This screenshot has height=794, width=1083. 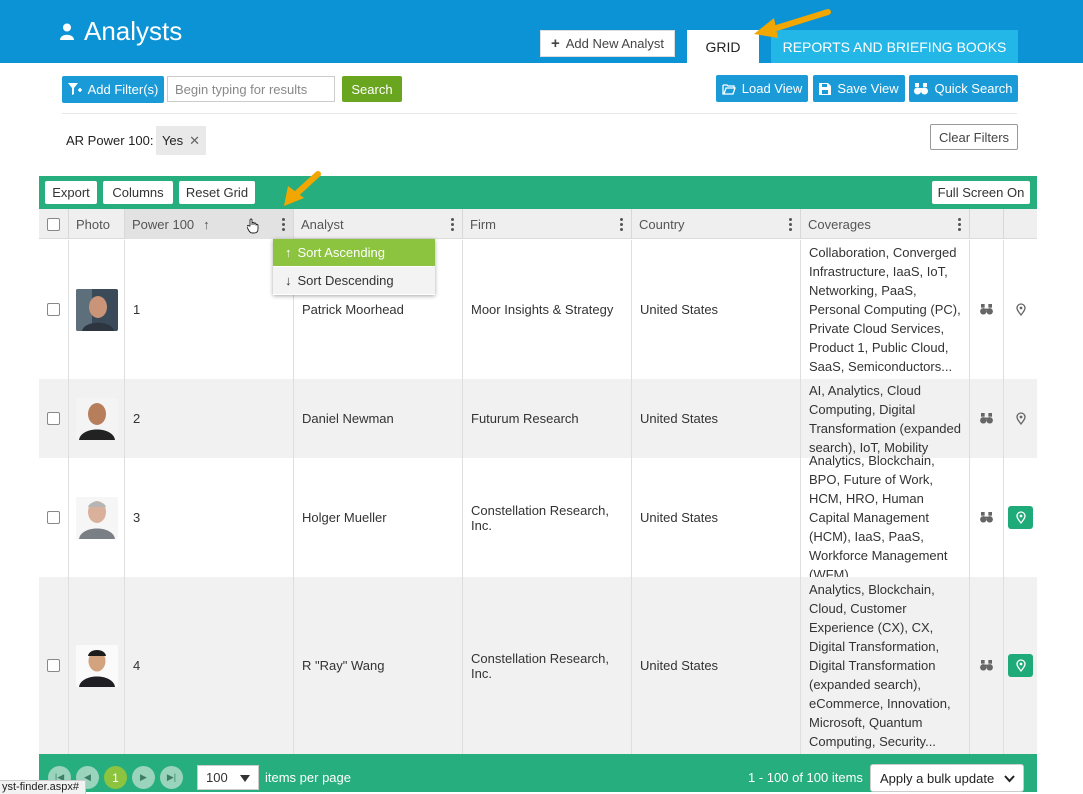 I want to click on clear-filters-button: Clear Filters, so click(x=974, y=137).